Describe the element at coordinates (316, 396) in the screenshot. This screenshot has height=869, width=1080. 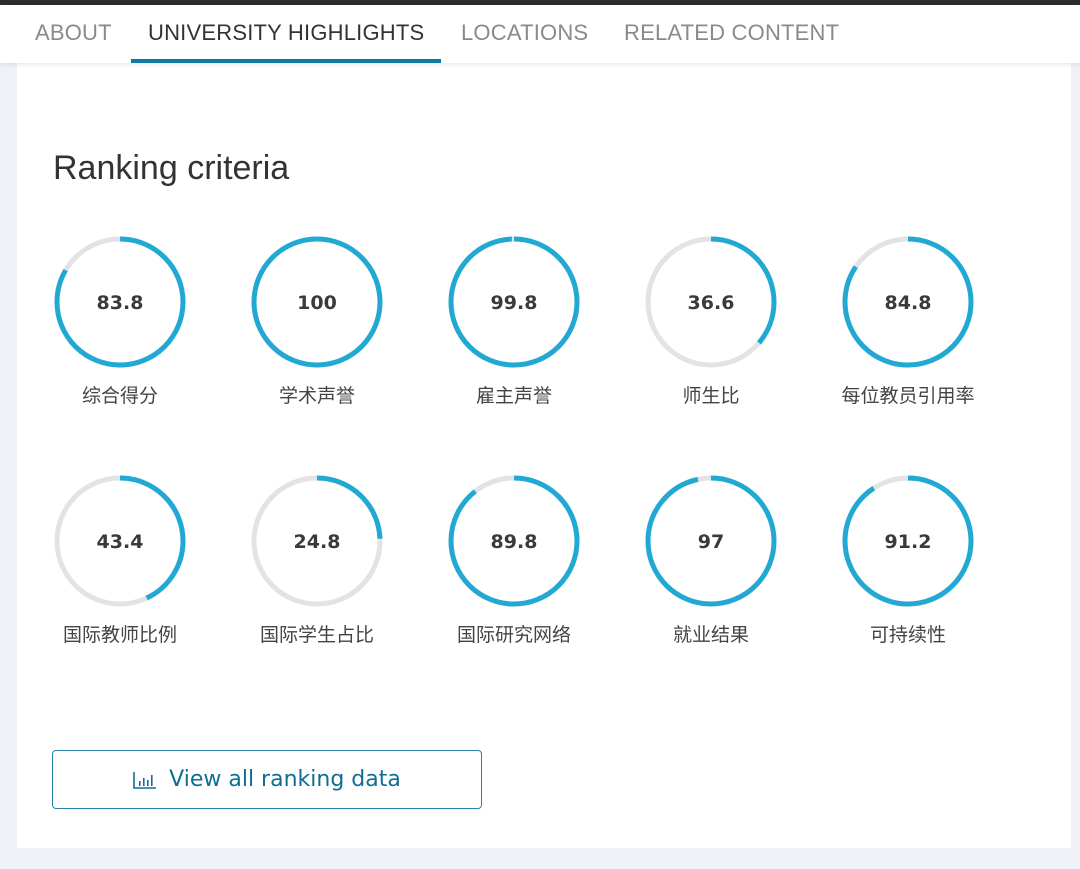
I see `criterion-label: 学术声誉` at that location.